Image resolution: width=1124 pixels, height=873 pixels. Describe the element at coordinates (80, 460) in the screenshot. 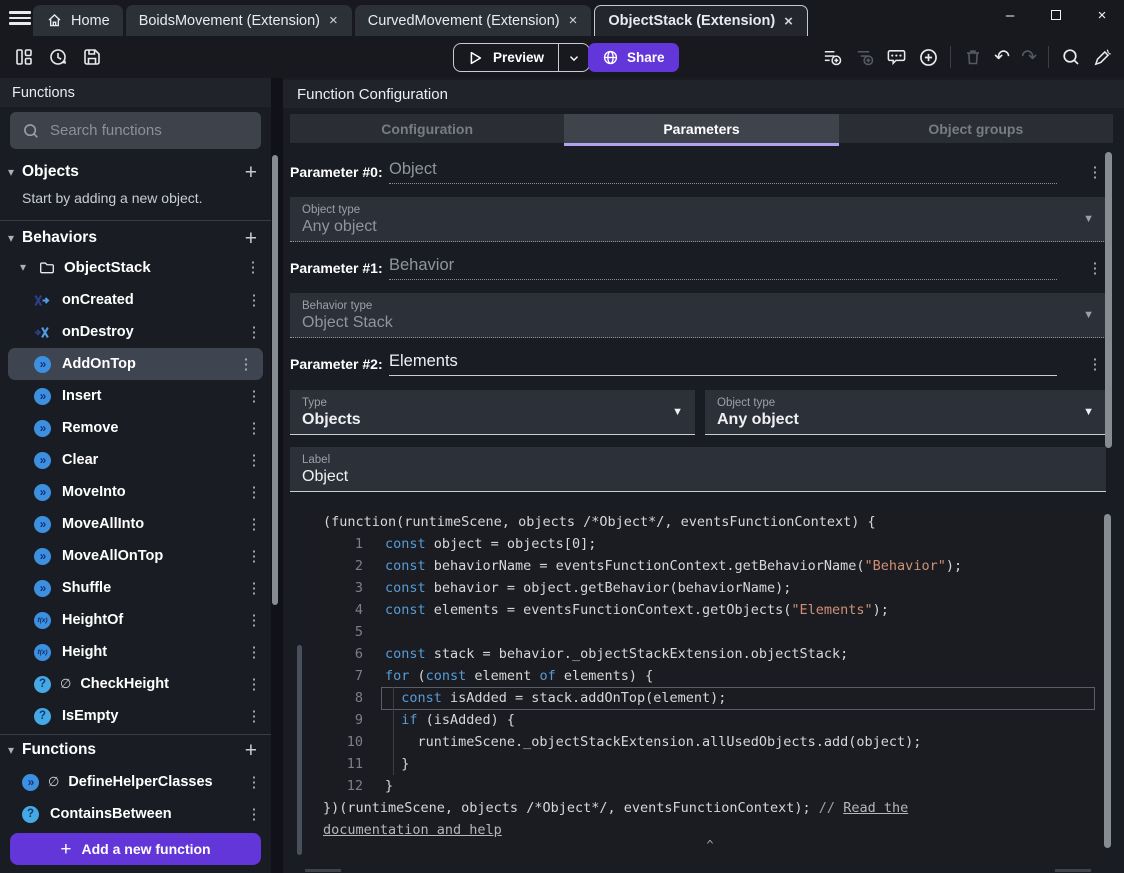

I see `function-item-label: Clear` at that location.